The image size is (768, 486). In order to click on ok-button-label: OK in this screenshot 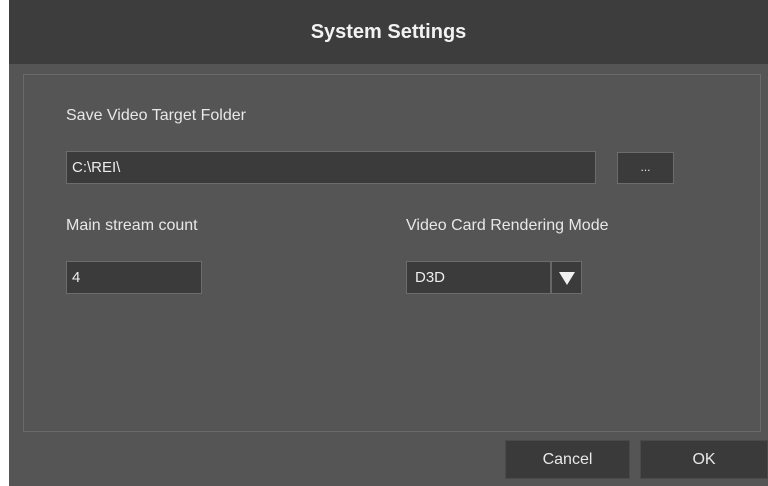, I will do `click(704, 459)`.